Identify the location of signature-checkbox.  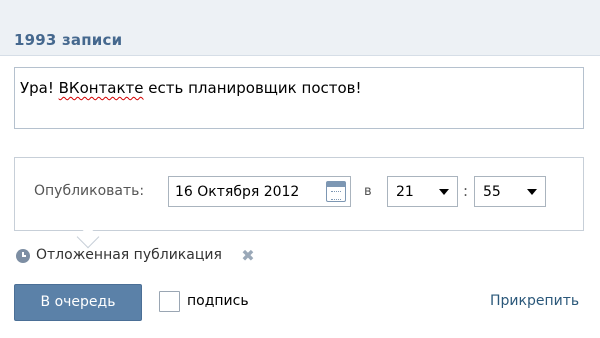
(169, 301).